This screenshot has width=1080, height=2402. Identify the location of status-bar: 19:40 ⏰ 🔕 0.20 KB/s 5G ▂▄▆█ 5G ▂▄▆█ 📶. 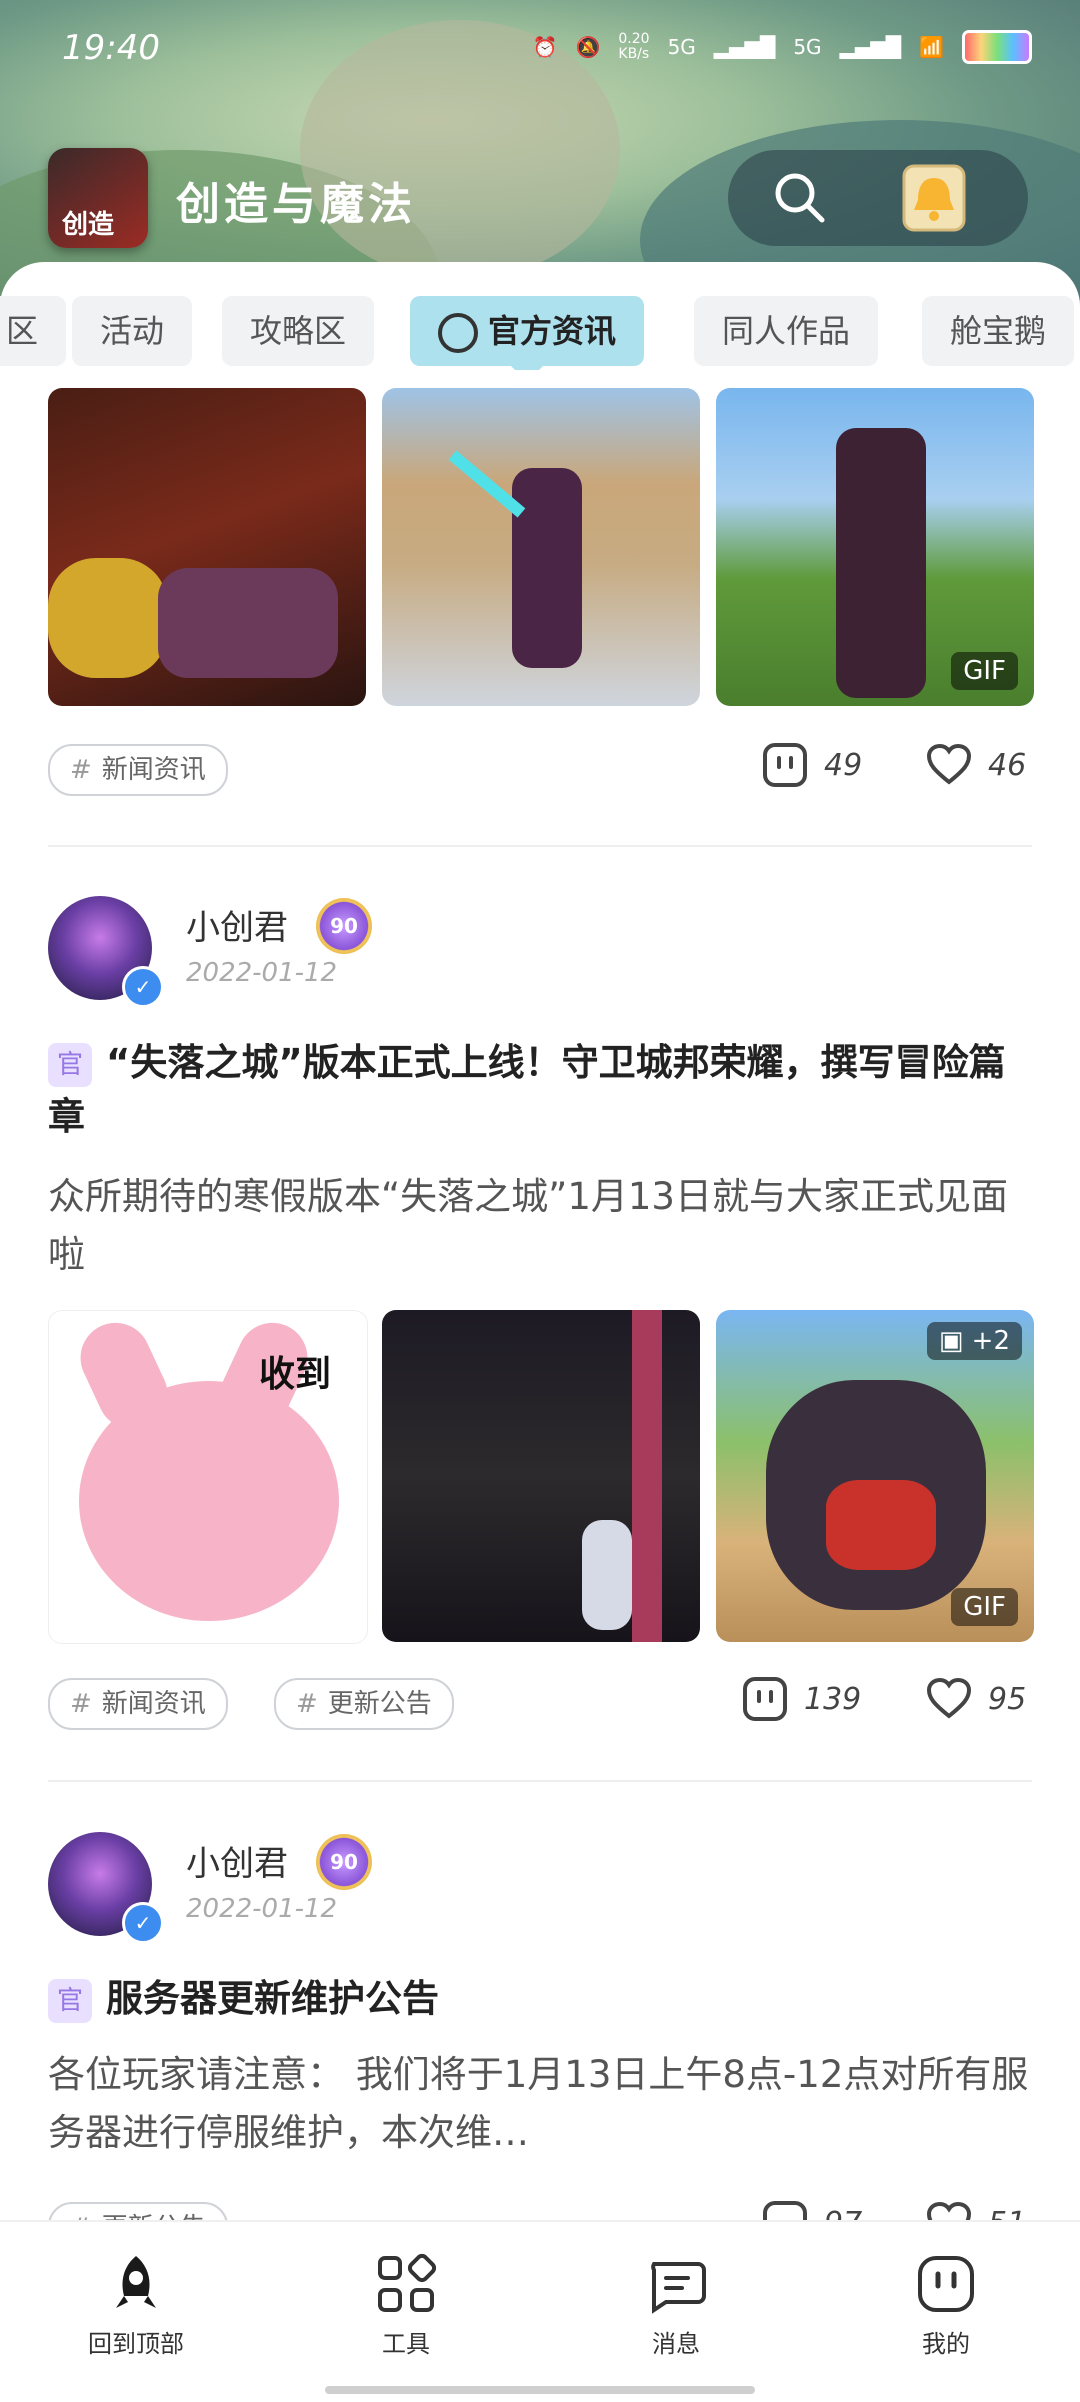
(540, 50).